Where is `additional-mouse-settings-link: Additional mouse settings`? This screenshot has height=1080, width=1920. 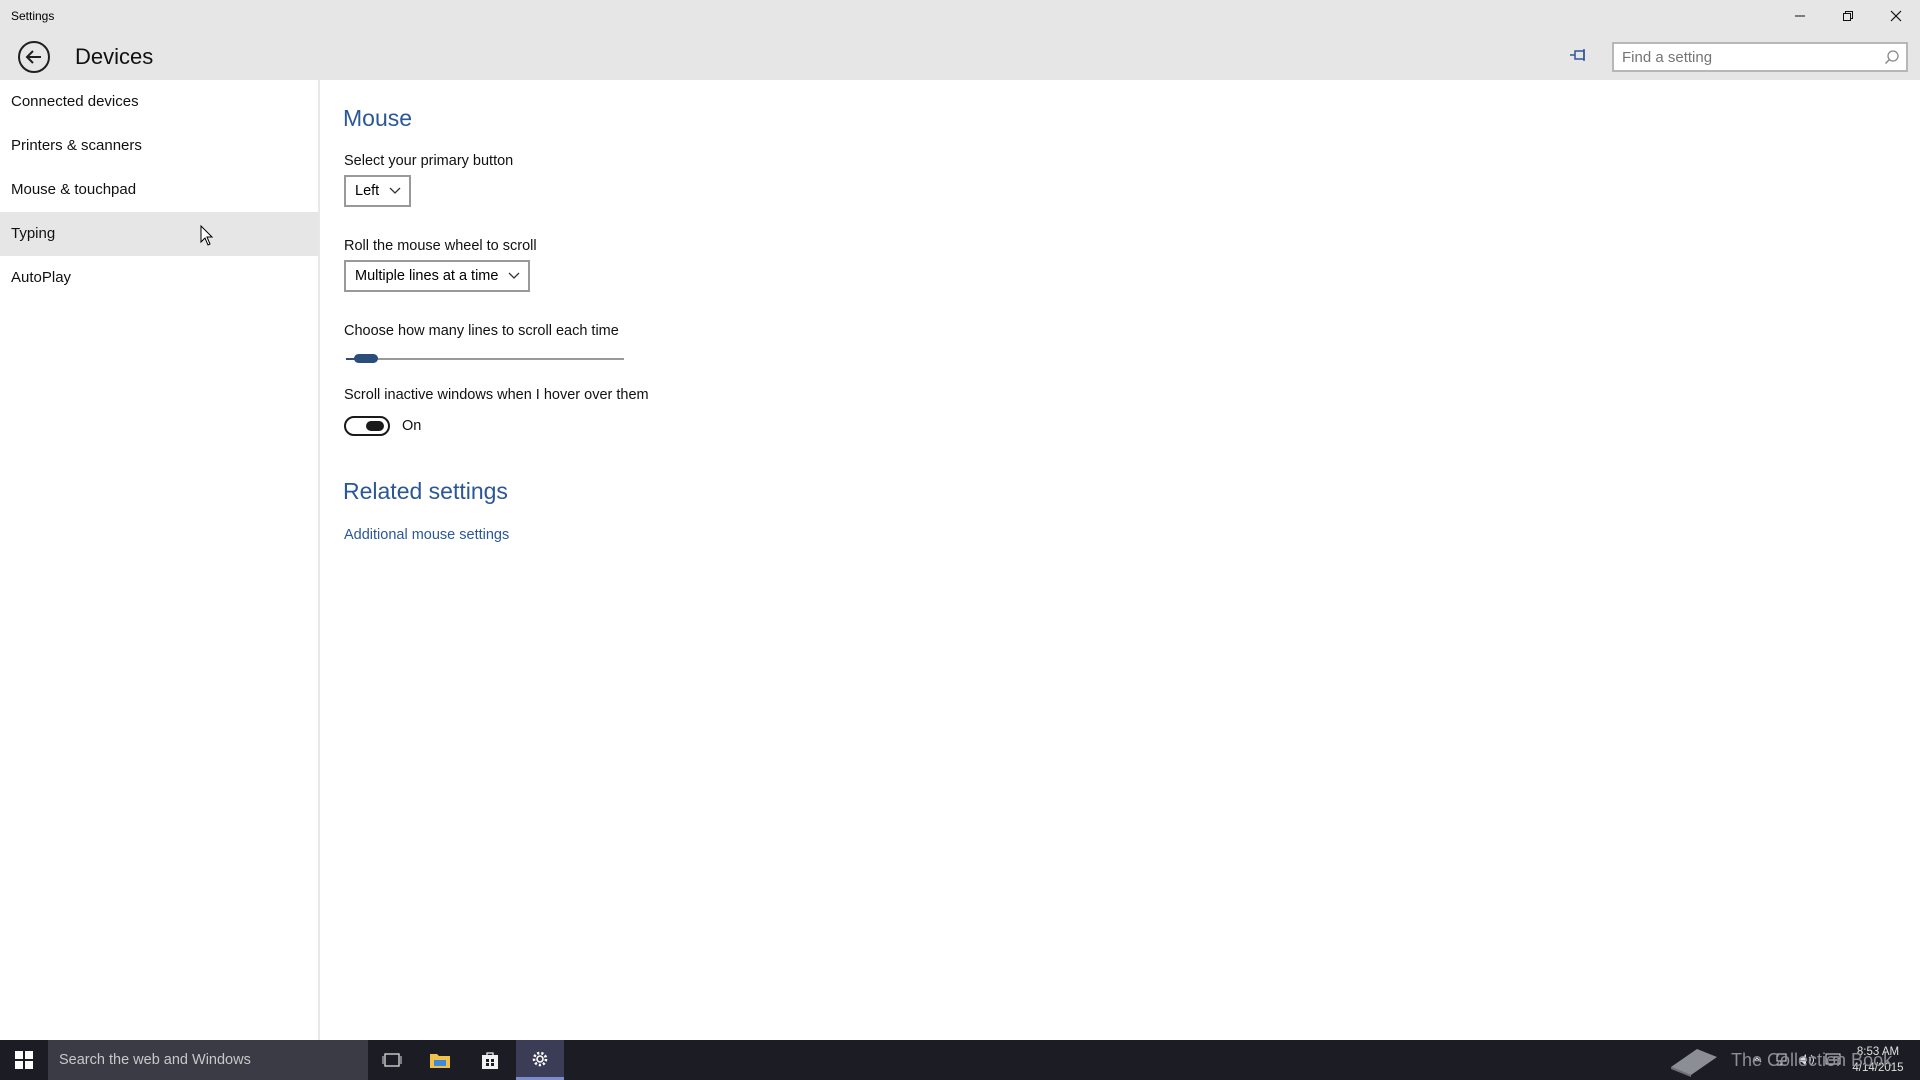 additional-mouse-settings-link: Additional mouse settings is located at coordinates (426, 535).